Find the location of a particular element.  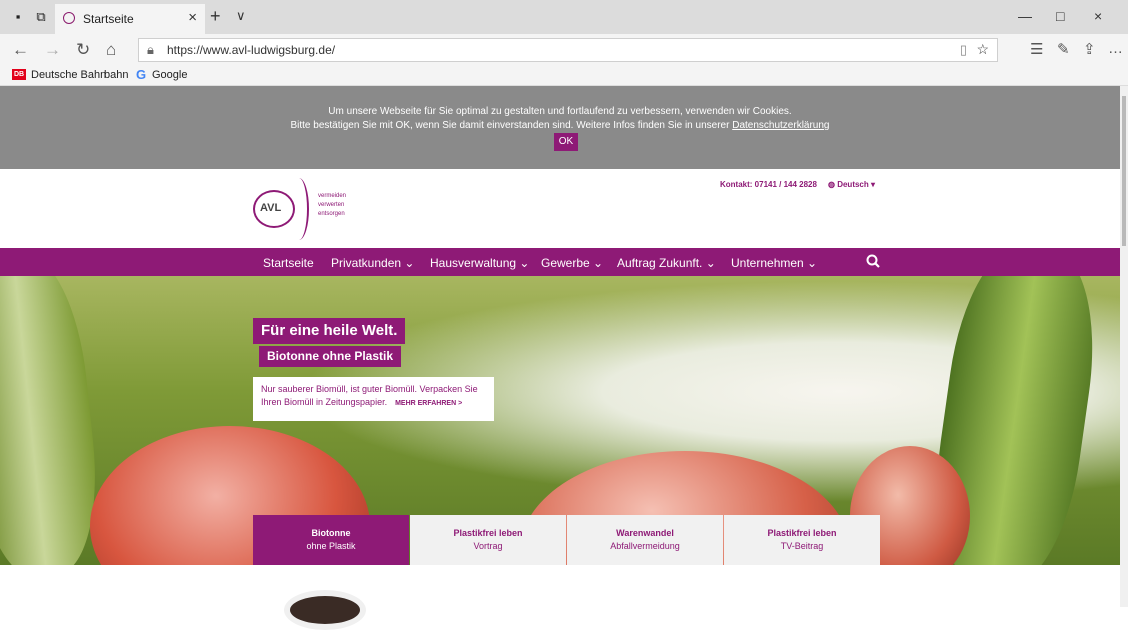

tab-preview-icon: ⧉ is located at coordinates (41, 17).